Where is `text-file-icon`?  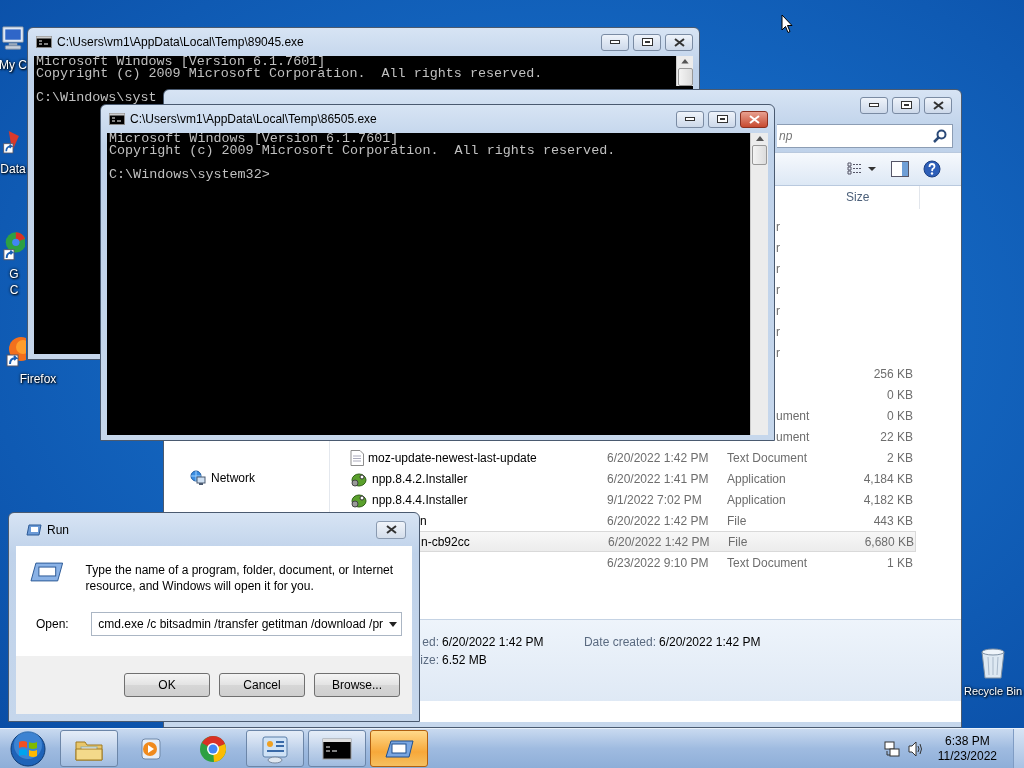
text-file-icon is located at coordinates (357, 457).